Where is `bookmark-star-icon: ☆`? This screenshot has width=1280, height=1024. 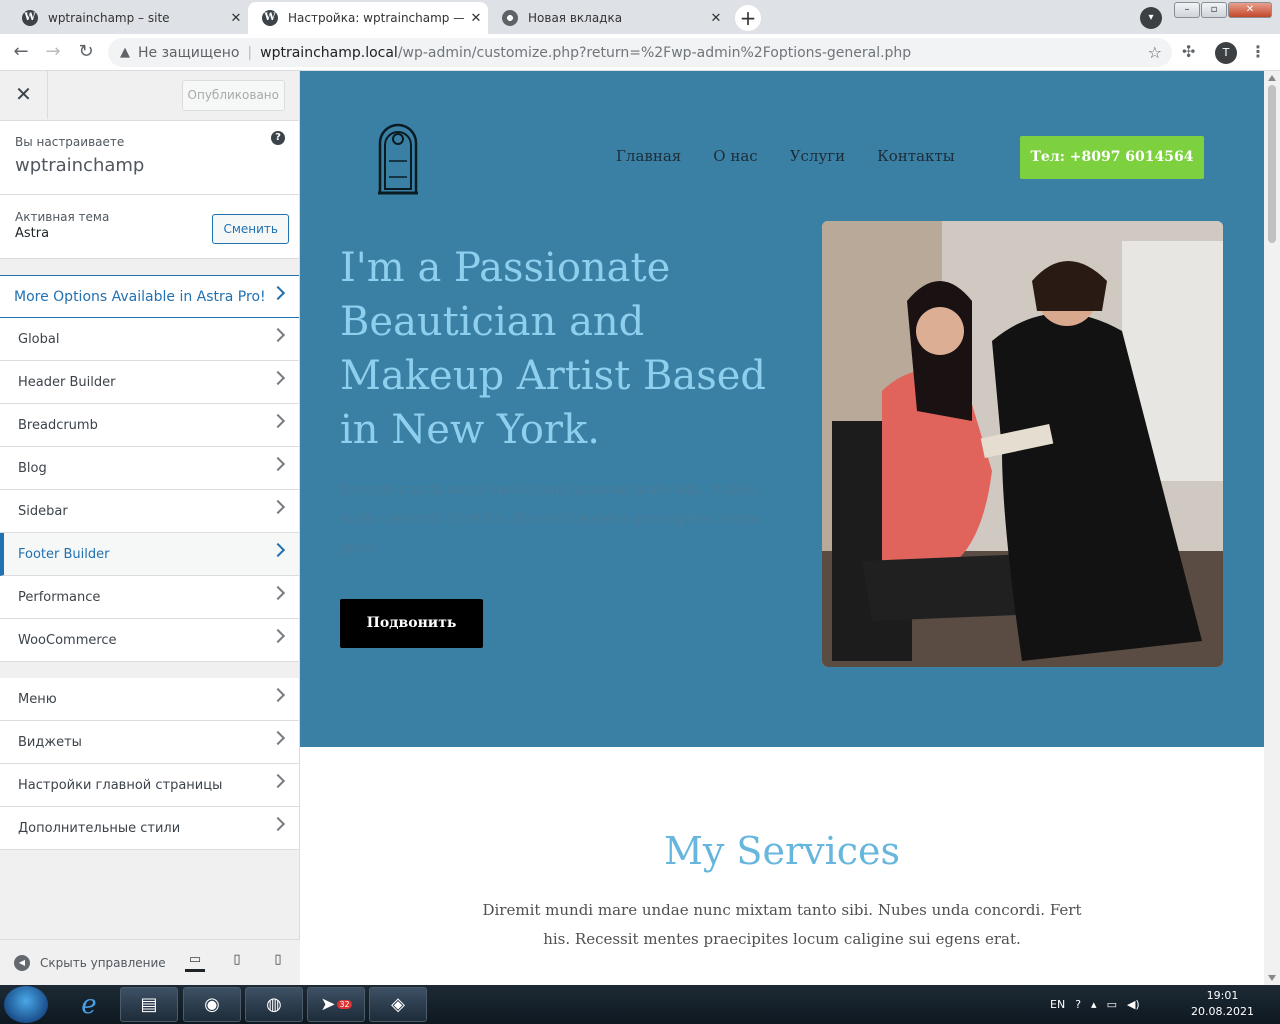 bookmark-star-icon: ☆ is located at coordinates (1155, 52).